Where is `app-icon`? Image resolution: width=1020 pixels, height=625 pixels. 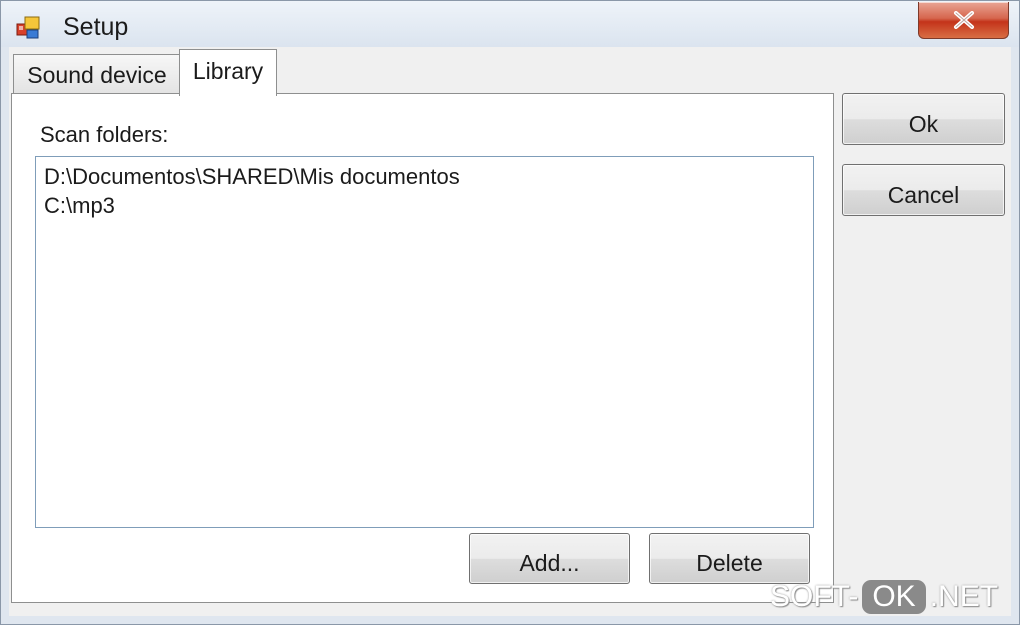
app-icon is located at coordinates (28, 27).